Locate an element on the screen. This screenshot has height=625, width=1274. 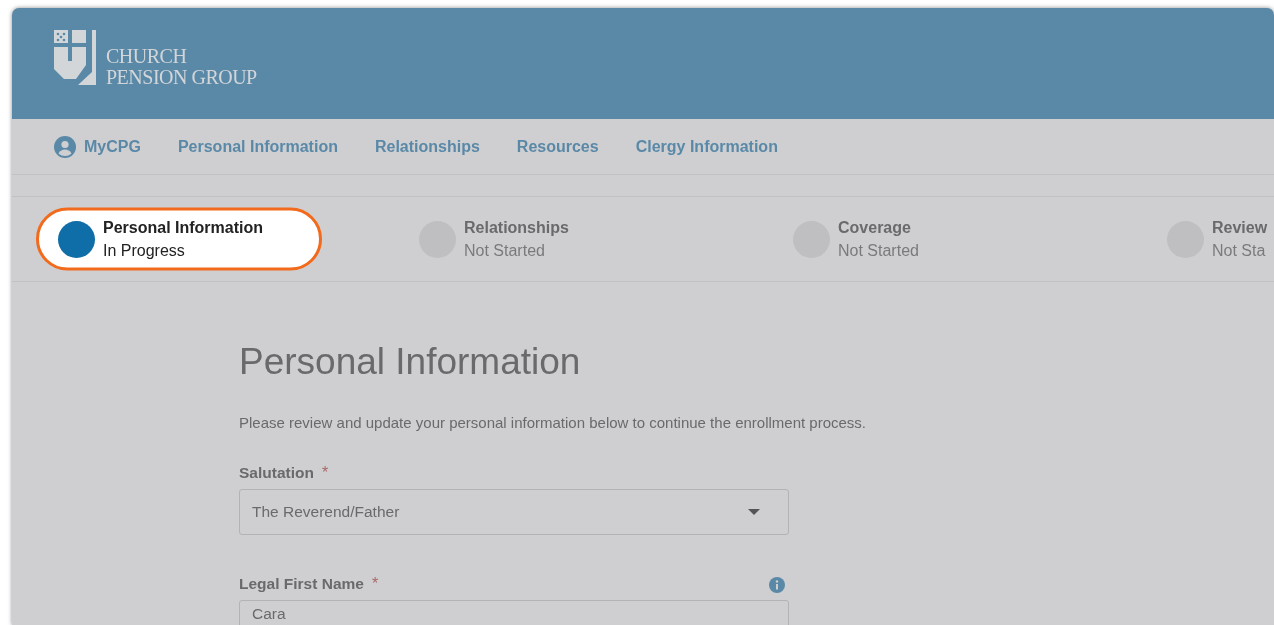
field-label: Salutation is located at coordinates (276, 473).